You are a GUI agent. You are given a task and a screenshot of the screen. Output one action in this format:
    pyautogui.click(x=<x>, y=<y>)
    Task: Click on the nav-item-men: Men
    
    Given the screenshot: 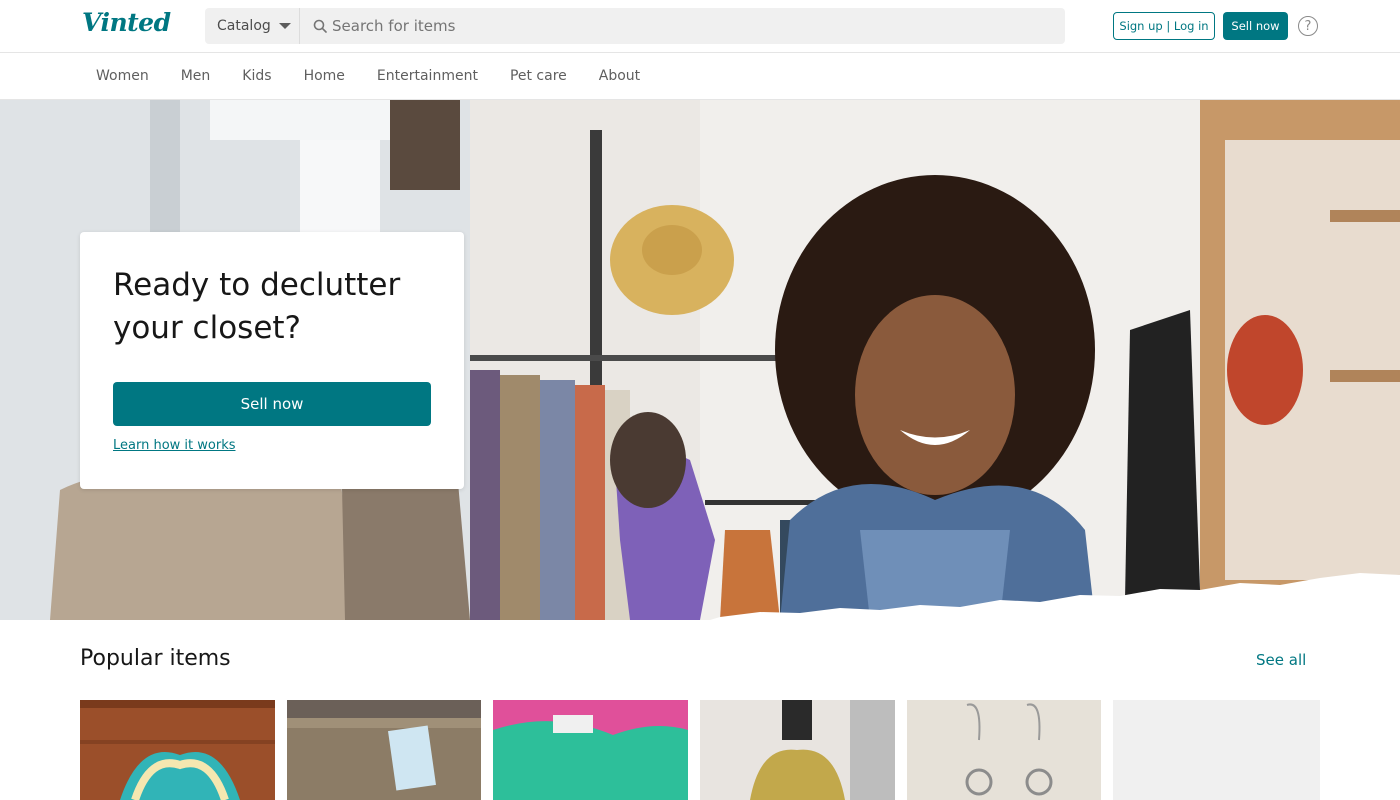 What is the action you would take?
    pyautogui.click(x=196, y=76)
    